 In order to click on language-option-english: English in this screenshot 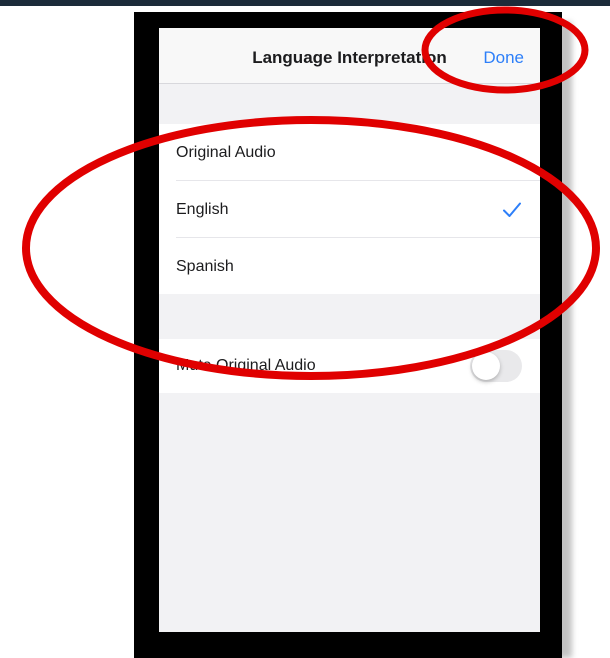, I will do `click(349, 209)`.